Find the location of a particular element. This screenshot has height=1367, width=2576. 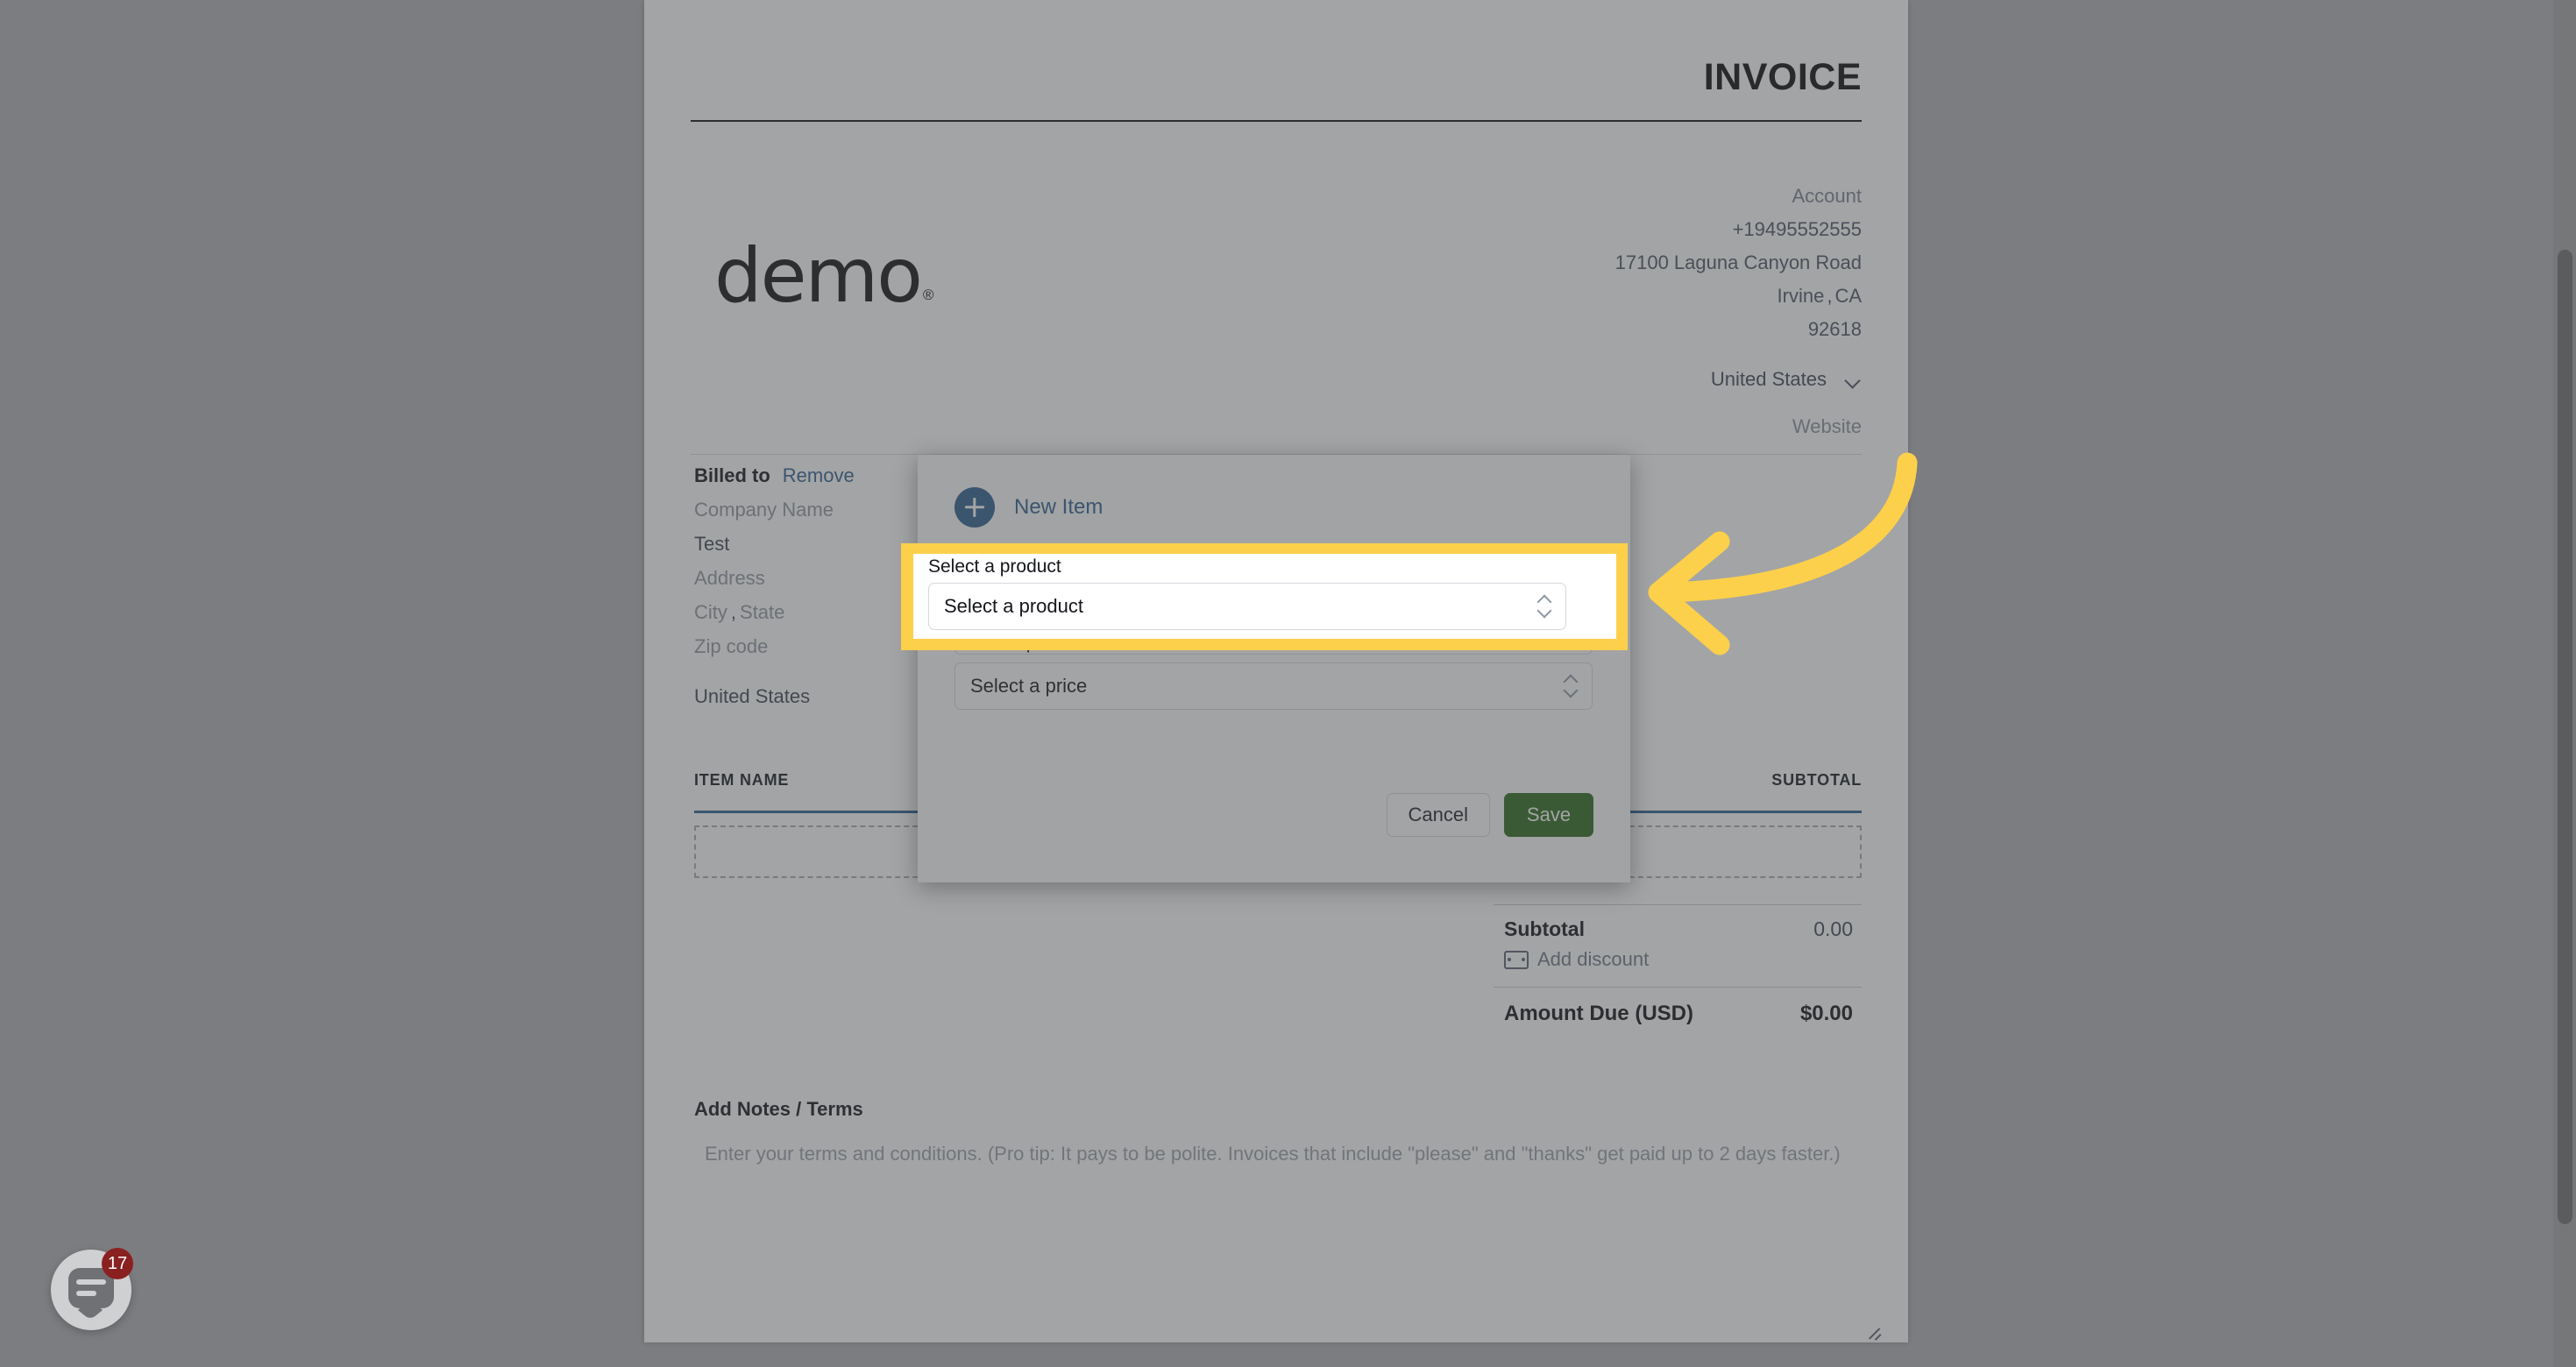

billed-city: City is located at coordinates (710, 612).